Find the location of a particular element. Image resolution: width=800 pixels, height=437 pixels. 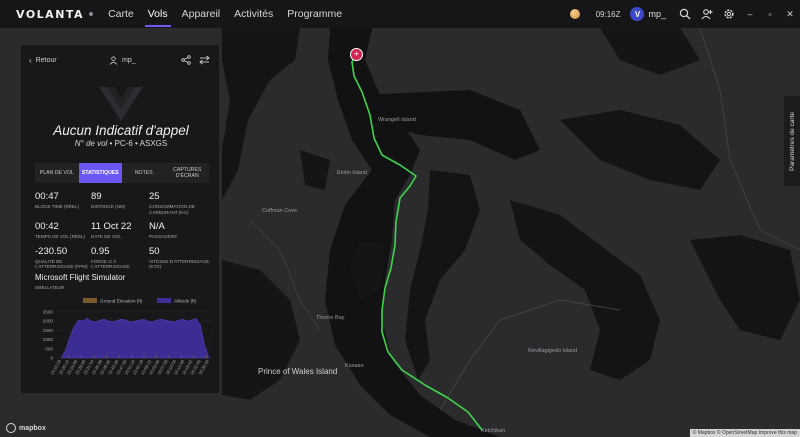

weather-icon is located at coordinates (574, 14).